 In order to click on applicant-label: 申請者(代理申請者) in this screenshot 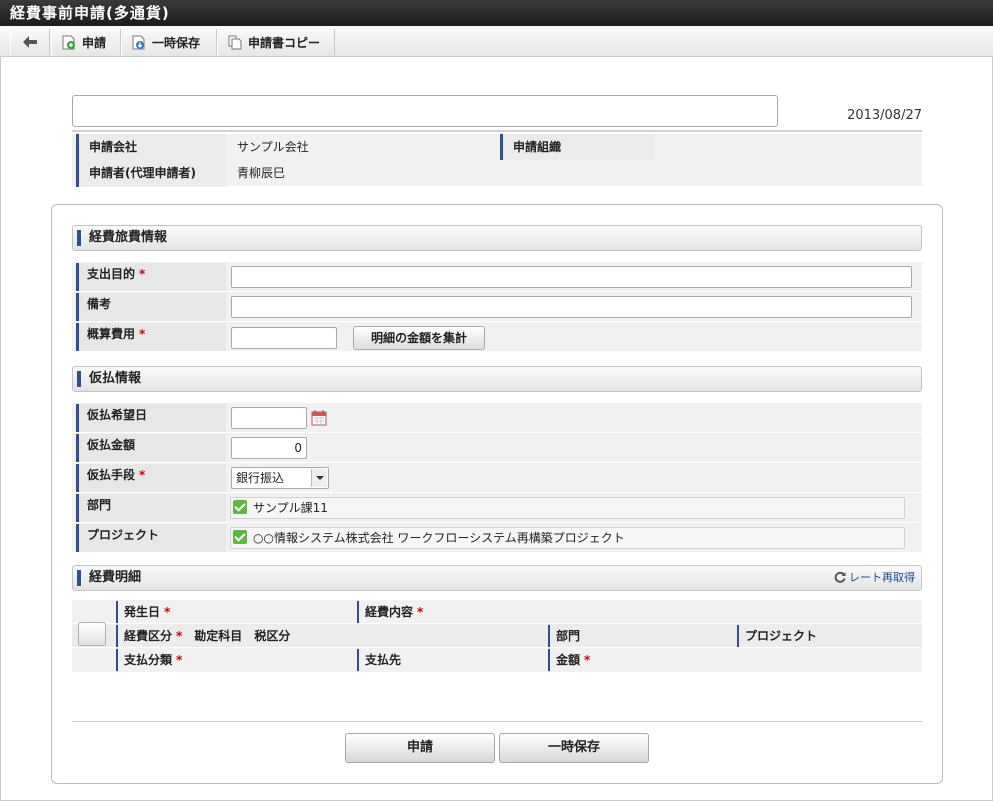, I will do `click(151, 173)`.